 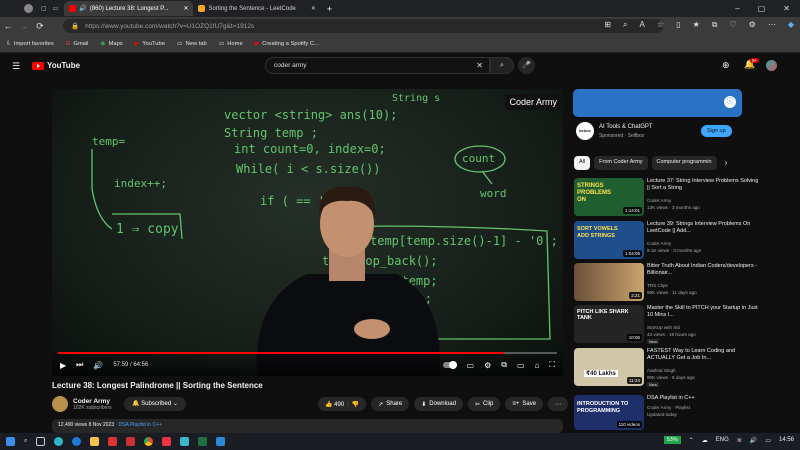 I want to click on chip-computer-programming: Computer programmin, so click(x=684, y=163).